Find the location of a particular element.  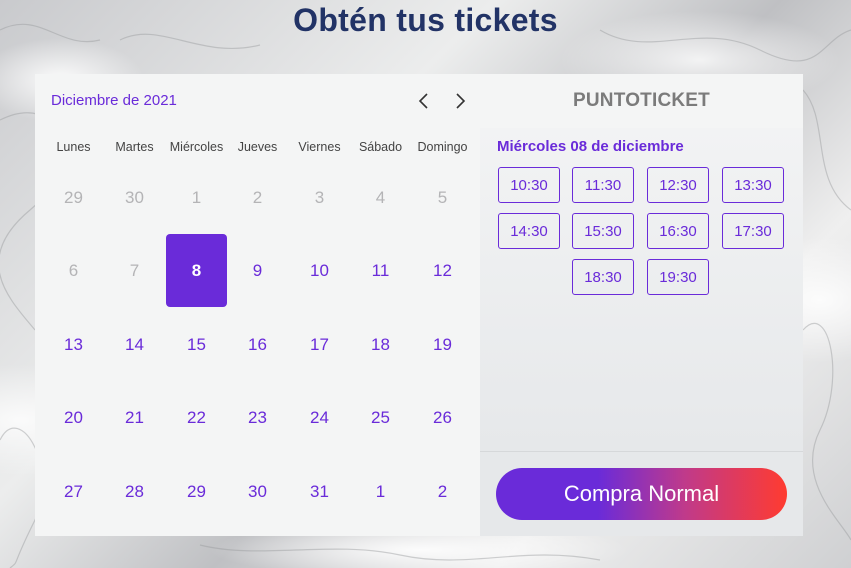

next-month-button is located at coordinates (460, 101).